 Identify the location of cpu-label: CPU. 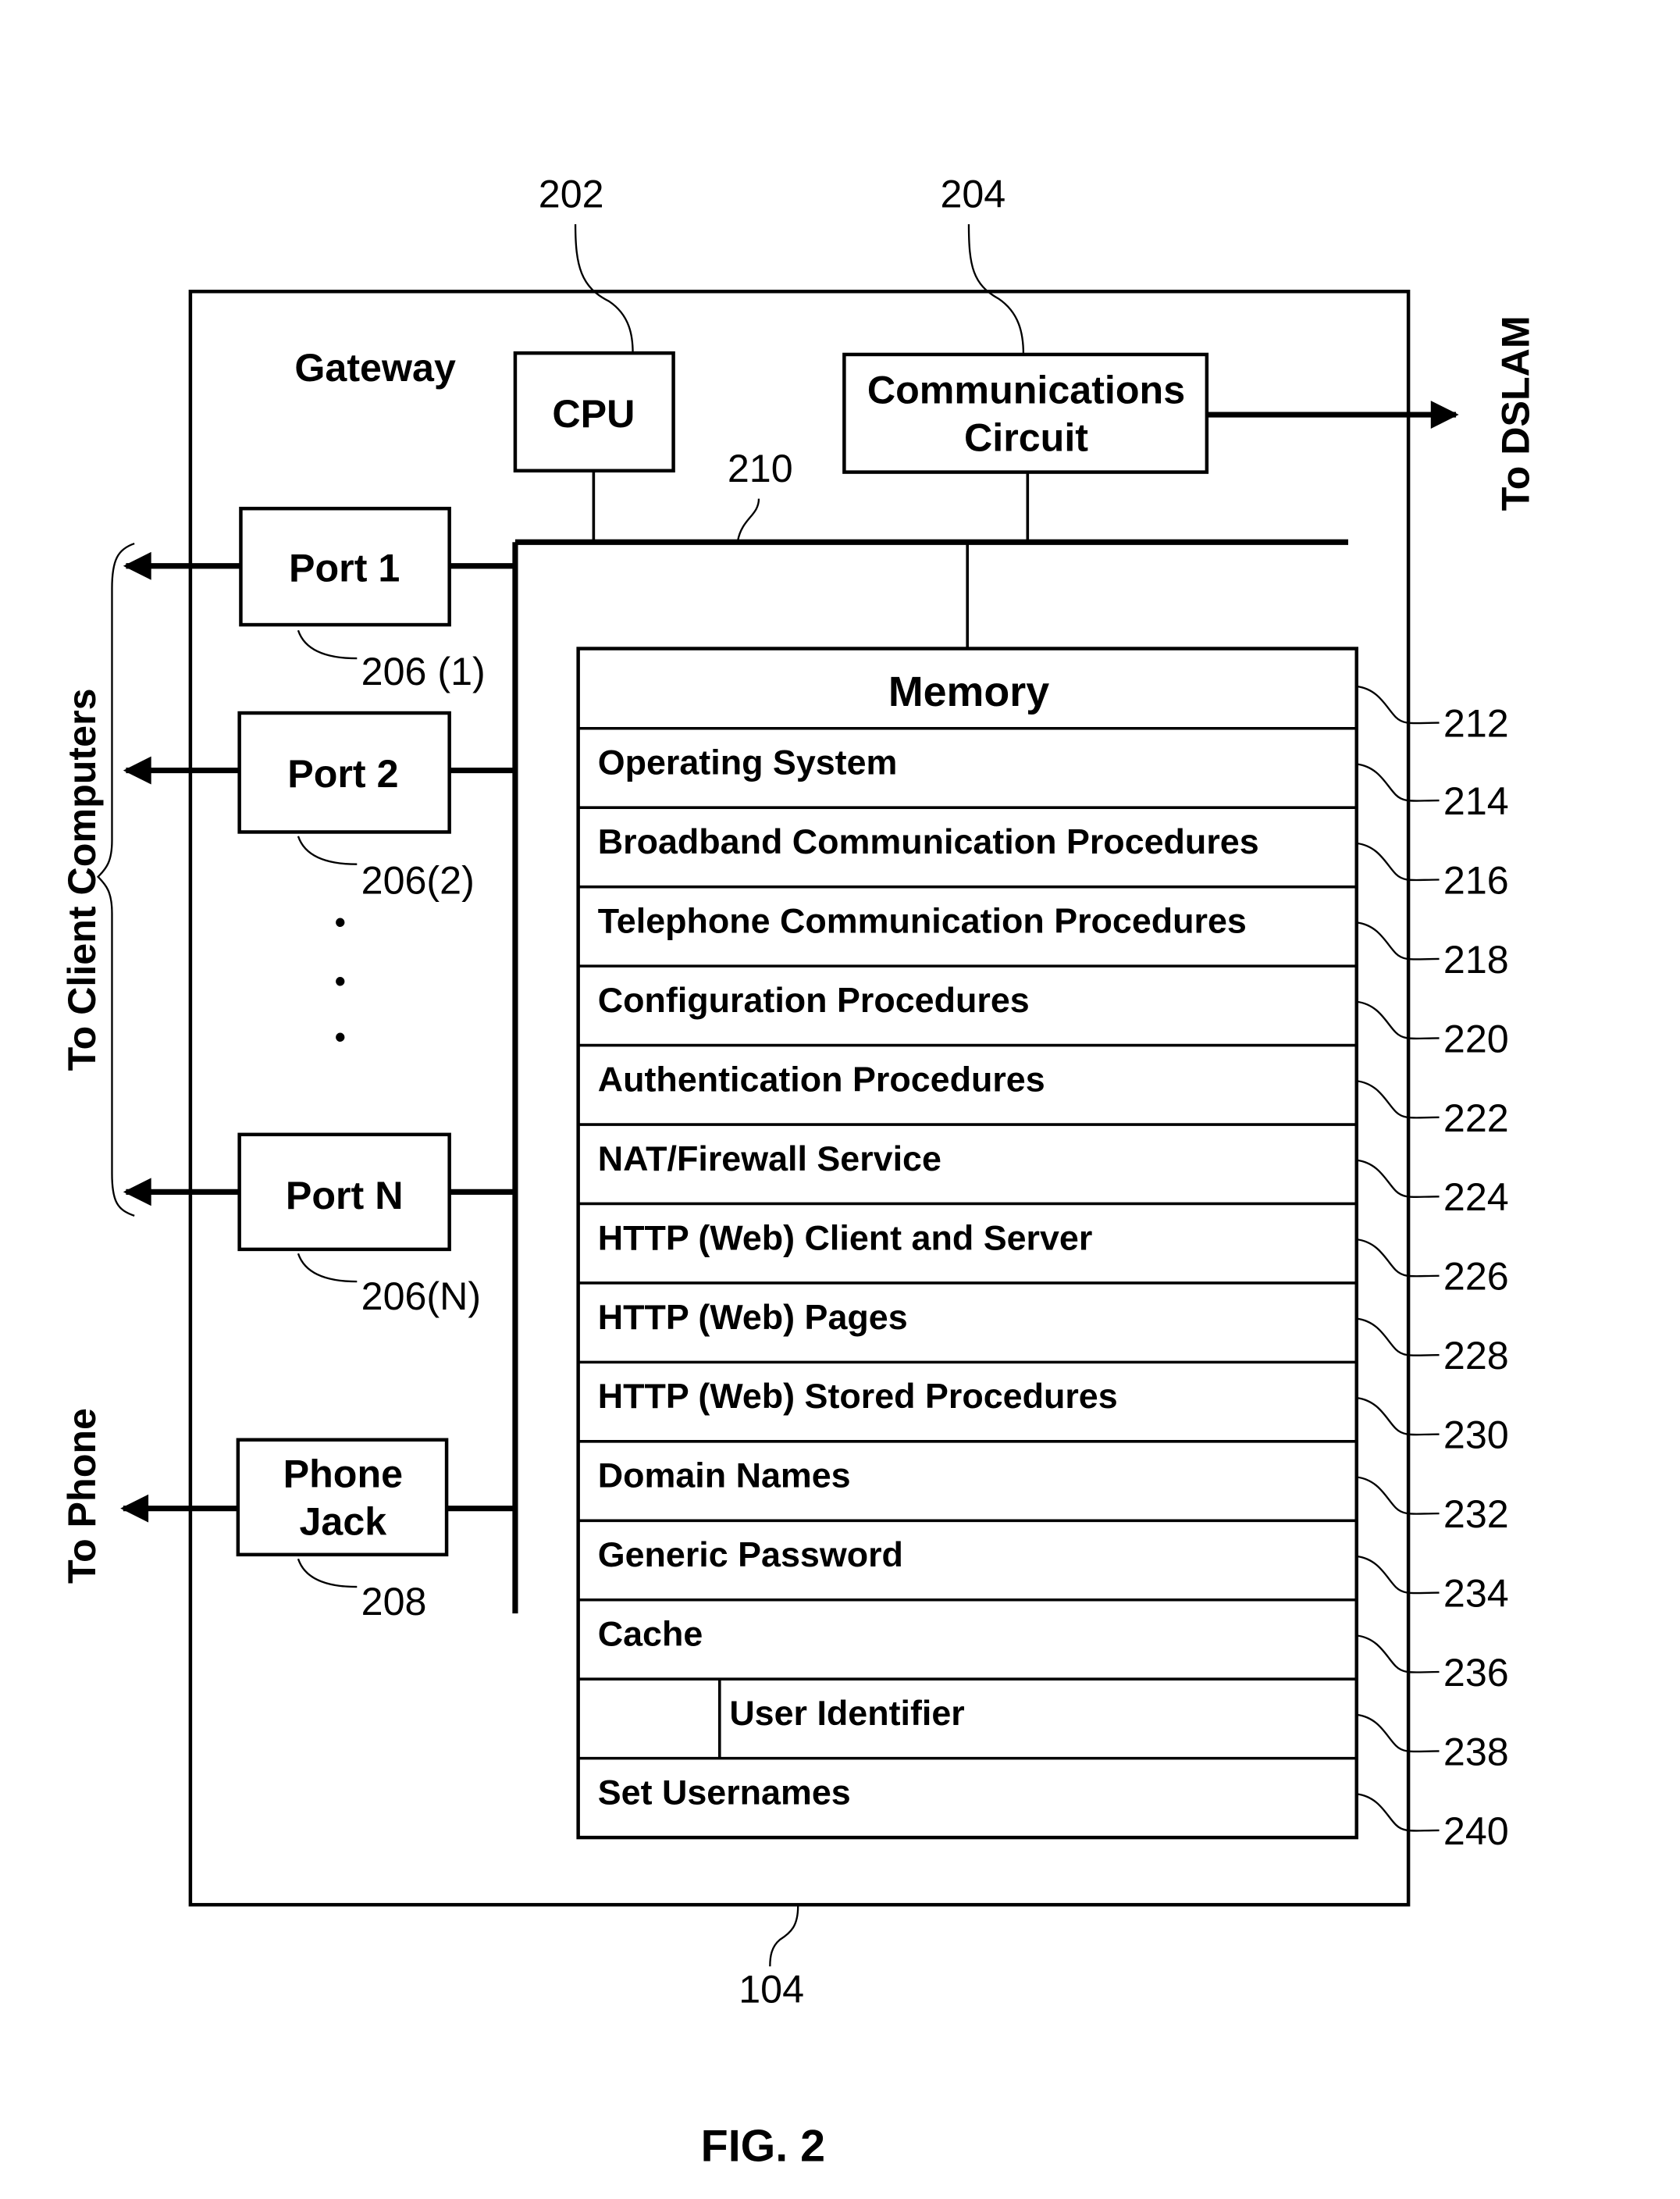
(593, 414).